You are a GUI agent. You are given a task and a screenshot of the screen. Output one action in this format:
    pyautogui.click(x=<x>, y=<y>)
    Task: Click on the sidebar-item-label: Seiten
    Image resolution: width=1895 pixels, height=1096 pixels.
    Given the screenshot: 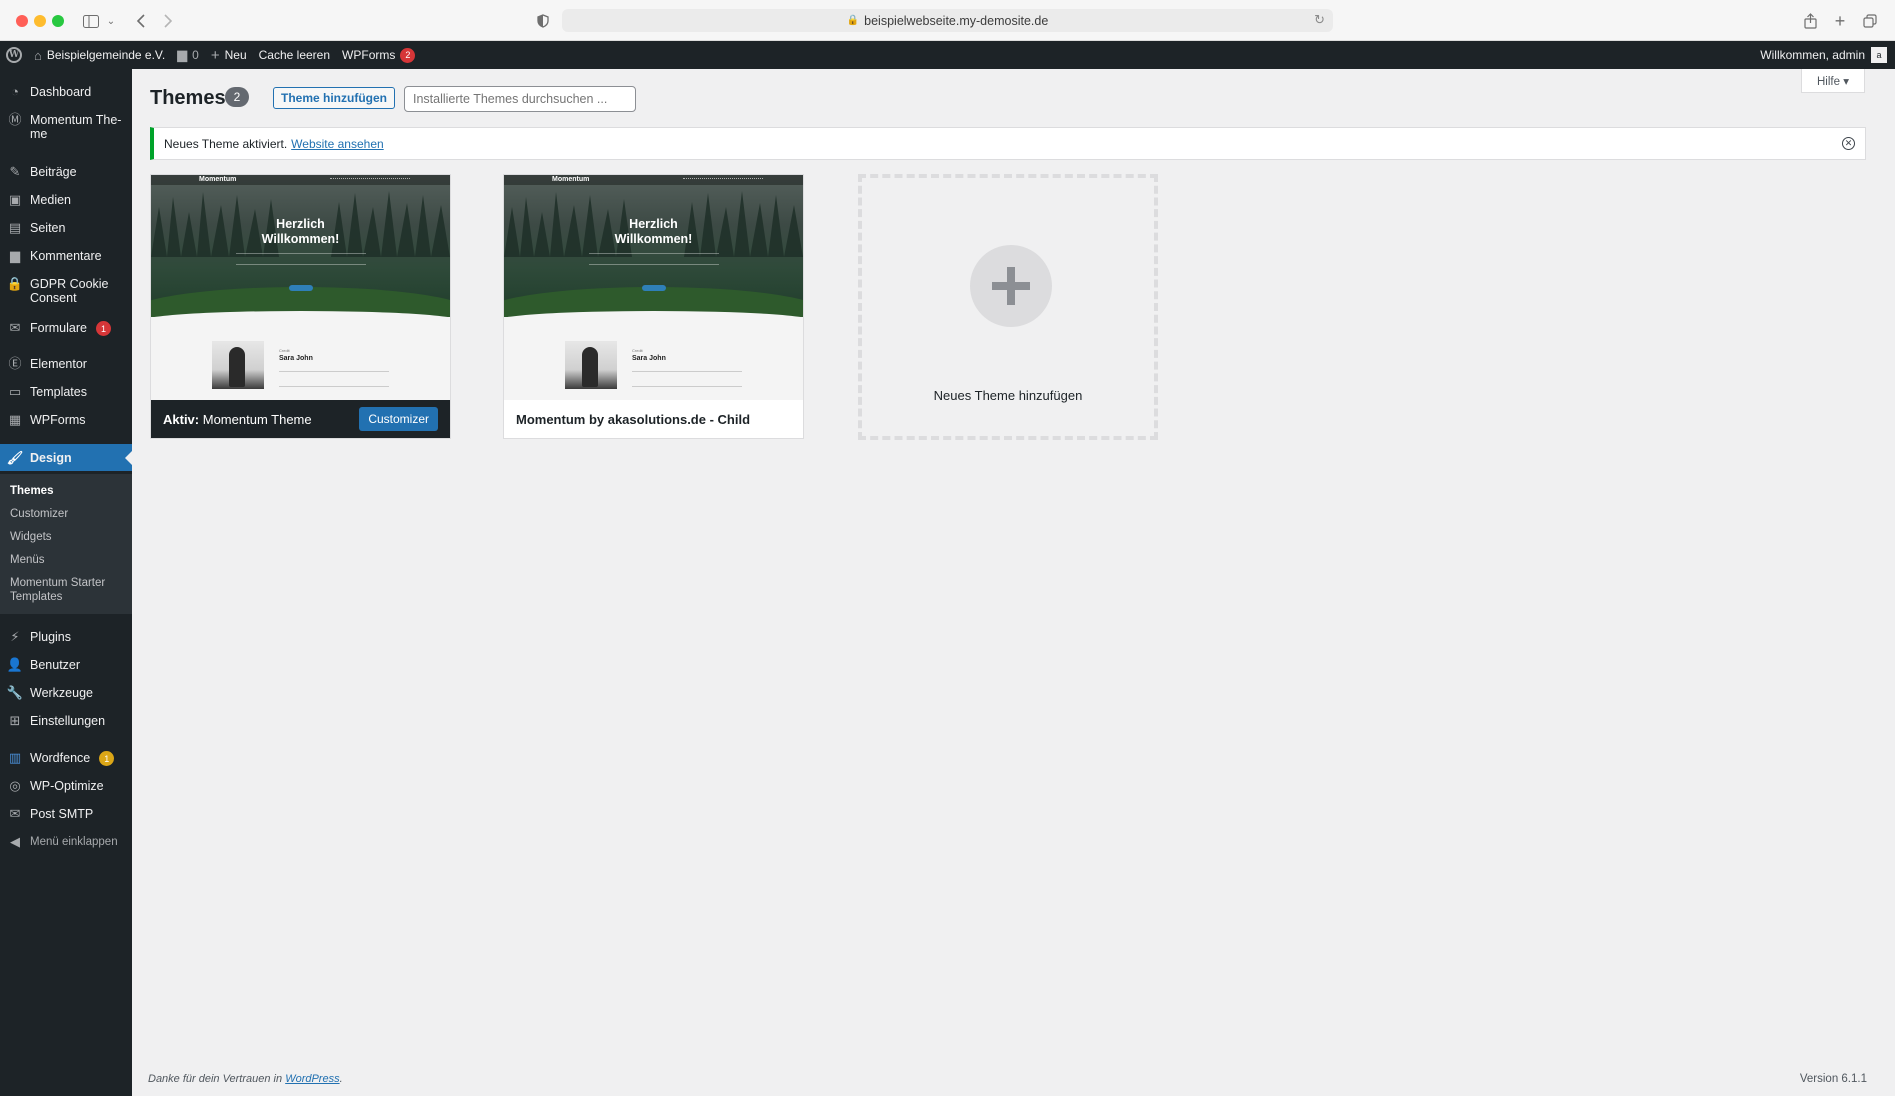 What is the action you would take?
    pyautogui.click(x=48, y=228)
    